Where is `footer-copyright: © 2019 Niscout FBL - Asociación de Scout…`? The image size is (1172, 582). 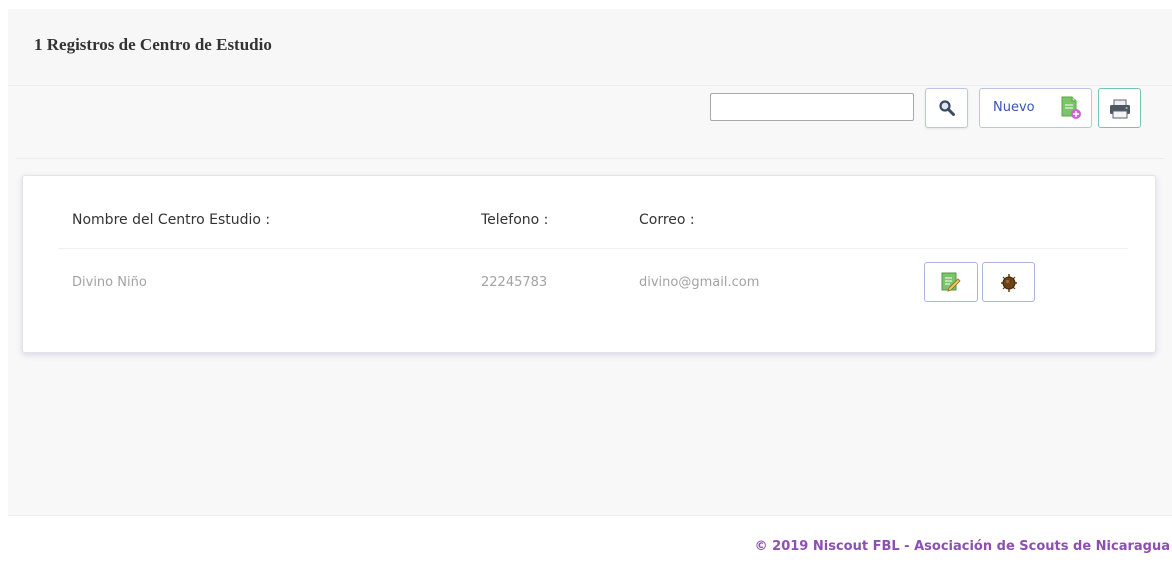 footer-copyright: © 2019 Niscout FBL - Asociación de Scout… is located at coordinates (962, 546).